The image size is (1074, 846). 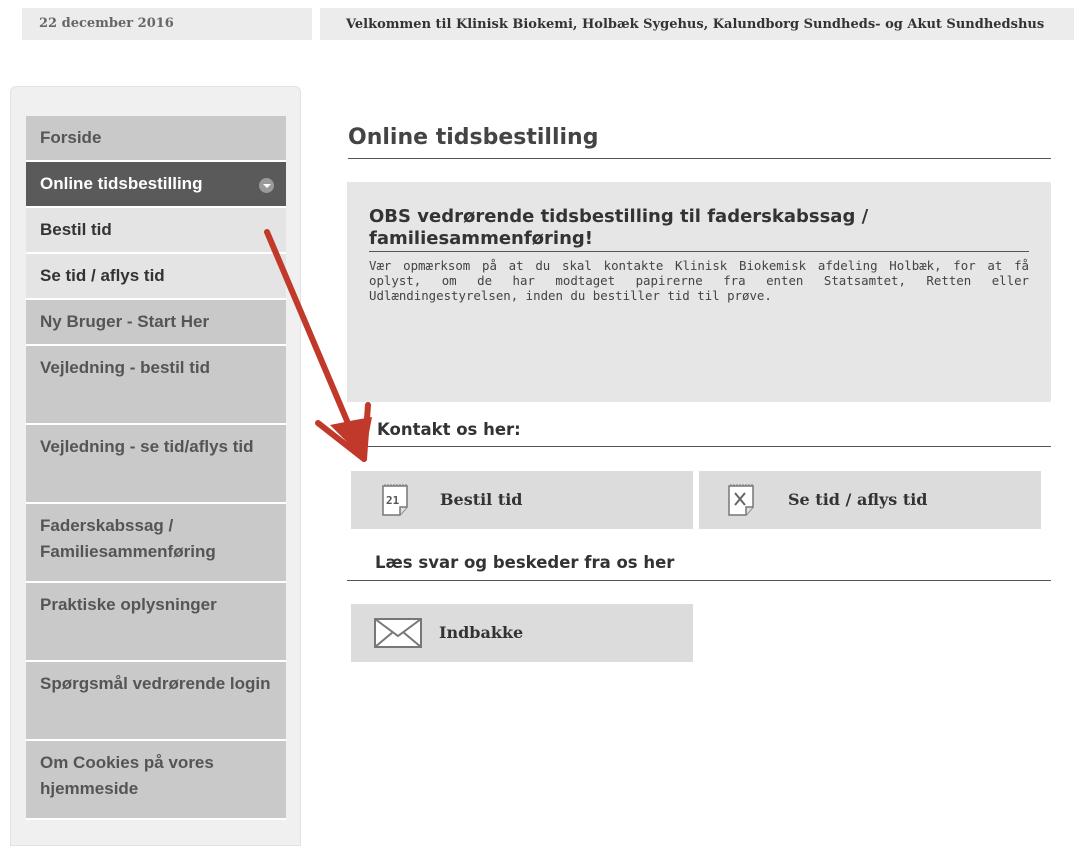 I want to click on chevron-down-icon, so click(x=266, y=185).